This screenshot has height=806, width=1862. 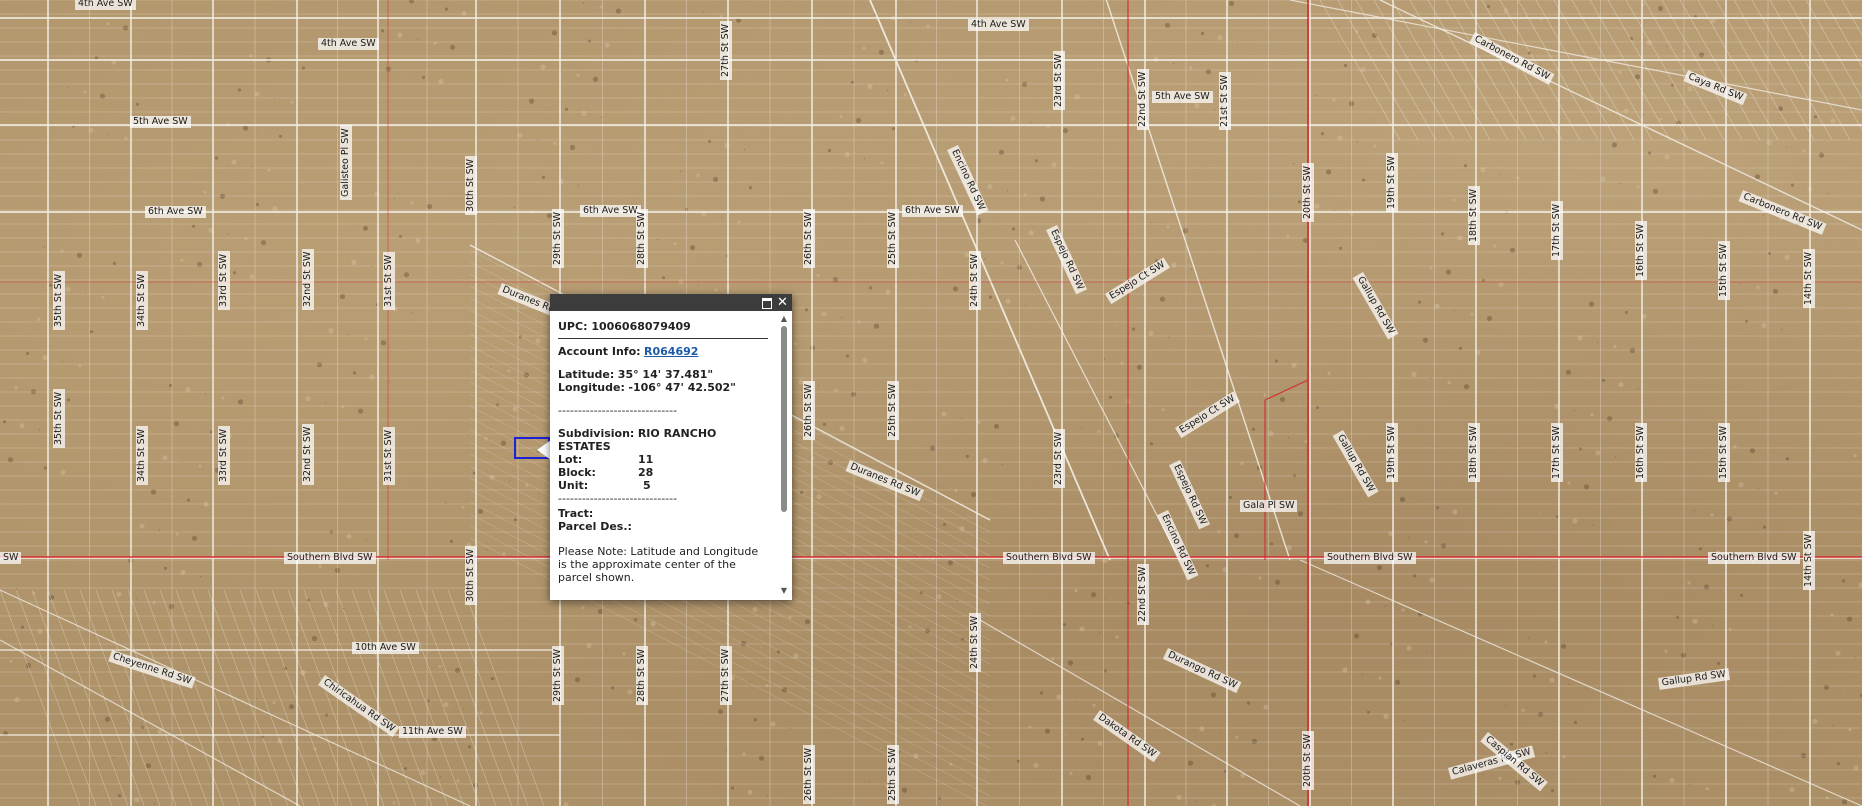 I want to click on scroll-up-arrow-icon: ▲, so click(x=784, y=319).